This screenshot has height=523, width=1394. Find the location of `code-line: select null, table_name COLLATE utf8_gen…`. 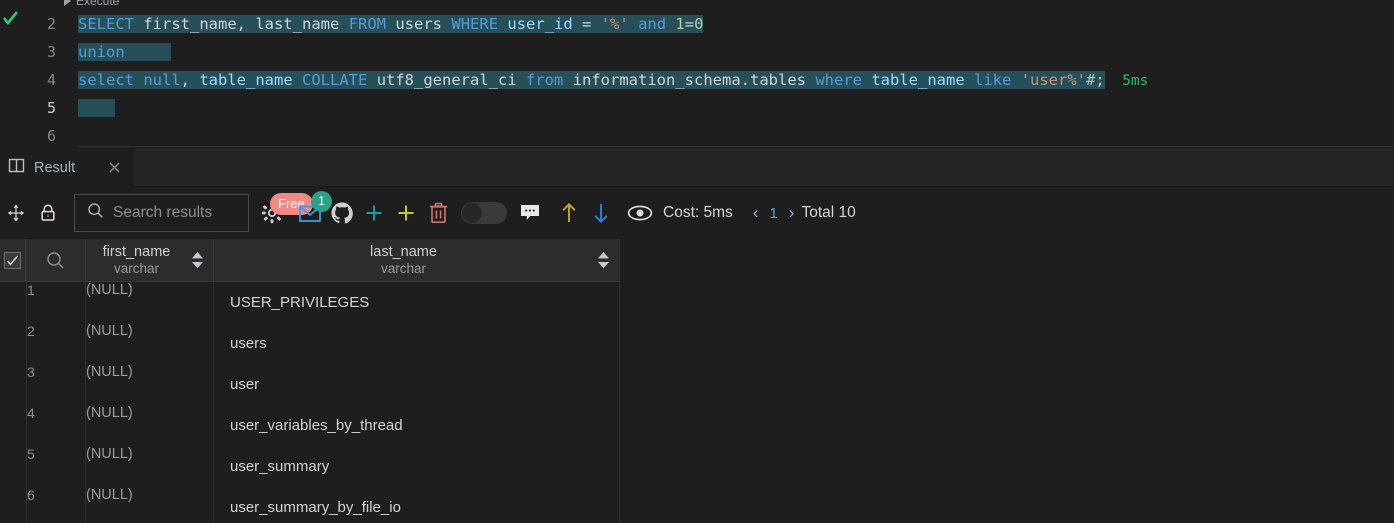

code-line: select null, table_name COLLATE utf8_gen… is located at coordinates (736, 80).